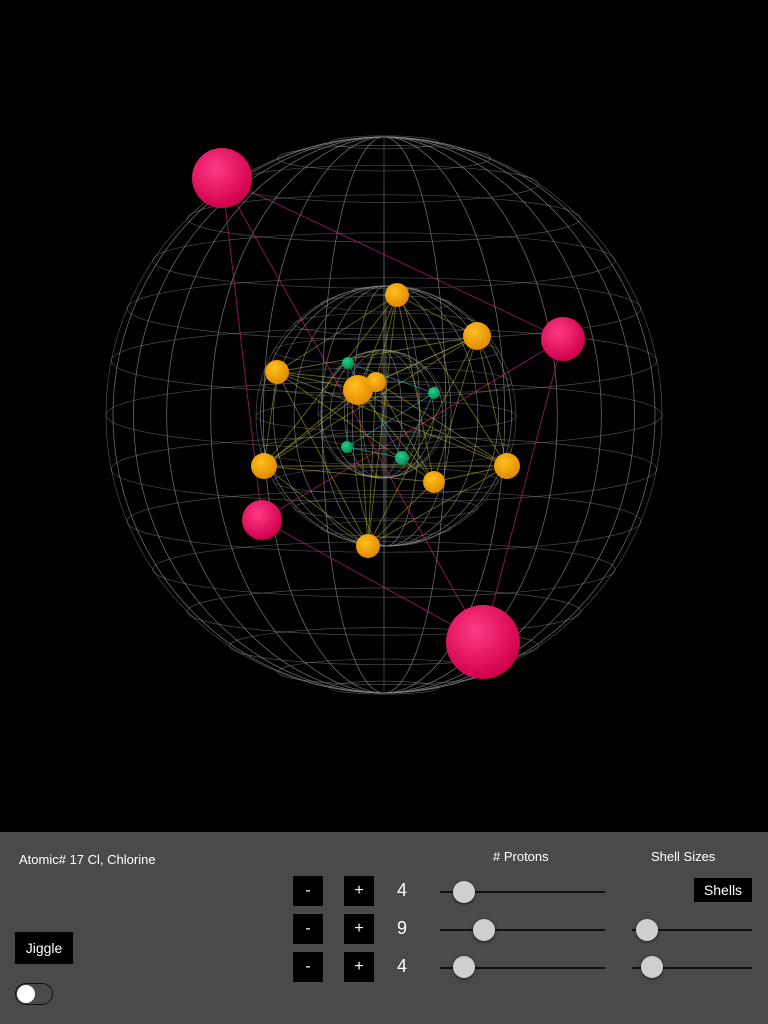 Image resolution: width=768 pixels, height=1024 pixels. I want to click on toggle-knob, so click(26, 994).